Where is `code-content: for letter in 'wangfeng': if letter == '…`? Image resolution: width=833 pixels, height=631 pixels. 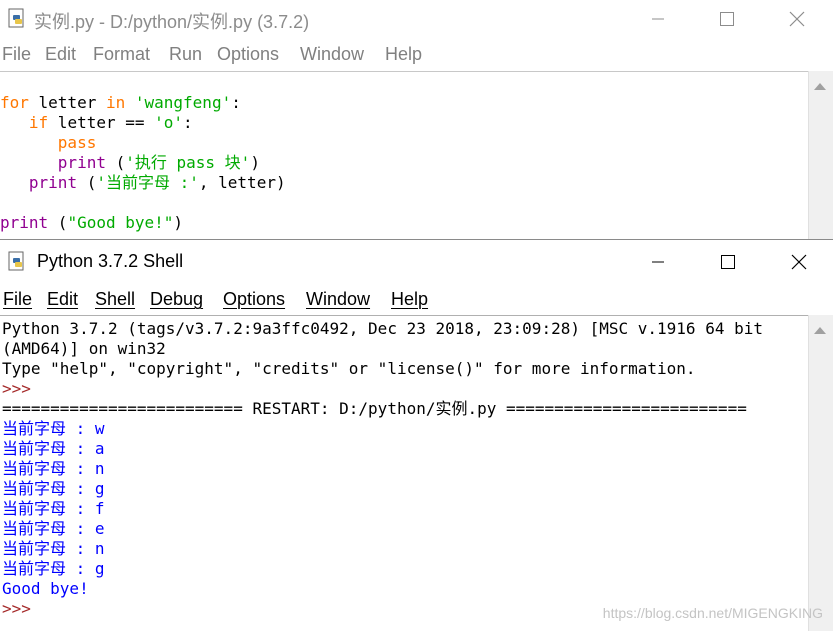
code-content: for letter in 'wangfeng': if letter == '… is located at coordinates (143, 163).